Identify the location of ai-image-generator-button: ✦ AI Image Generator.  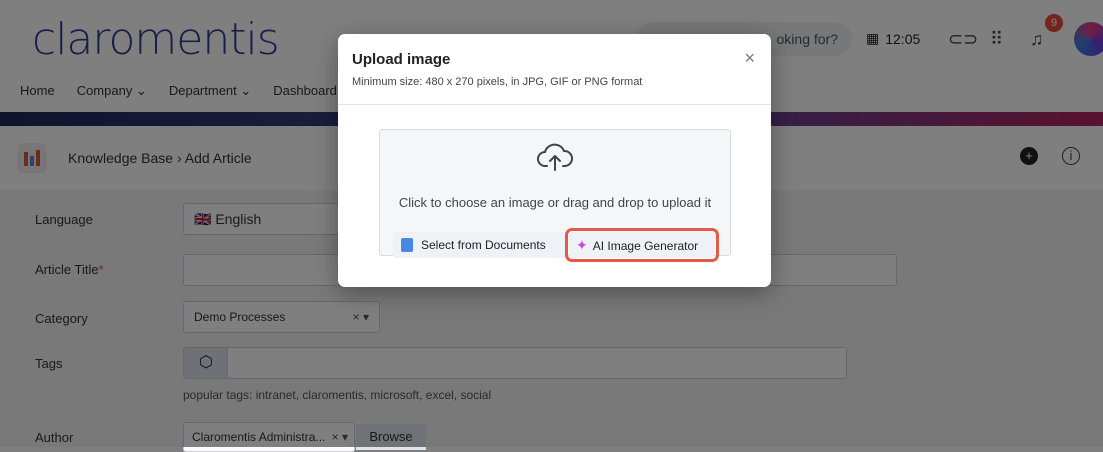
(642, 245).